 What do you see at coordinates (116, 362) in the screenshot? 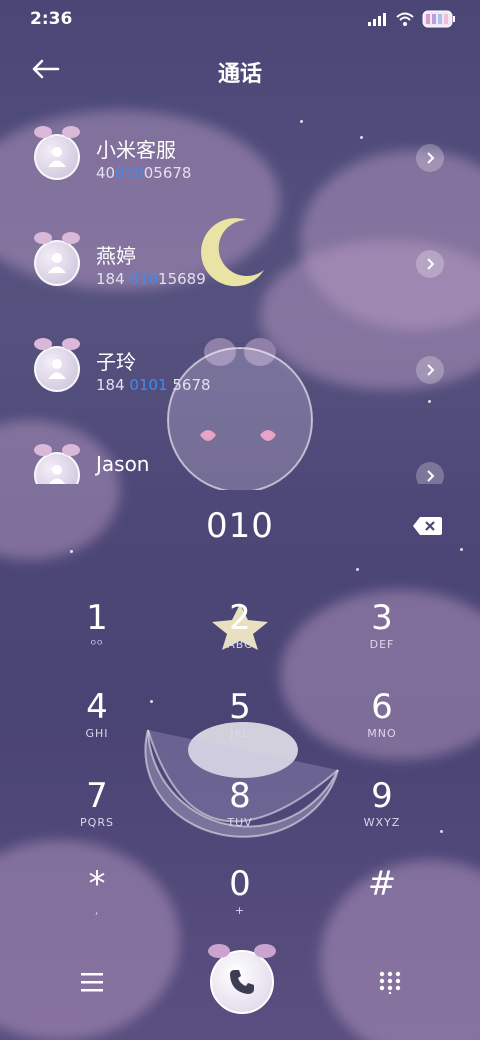
I see `contact-name: 子玲` at bounding box center [116, 362].